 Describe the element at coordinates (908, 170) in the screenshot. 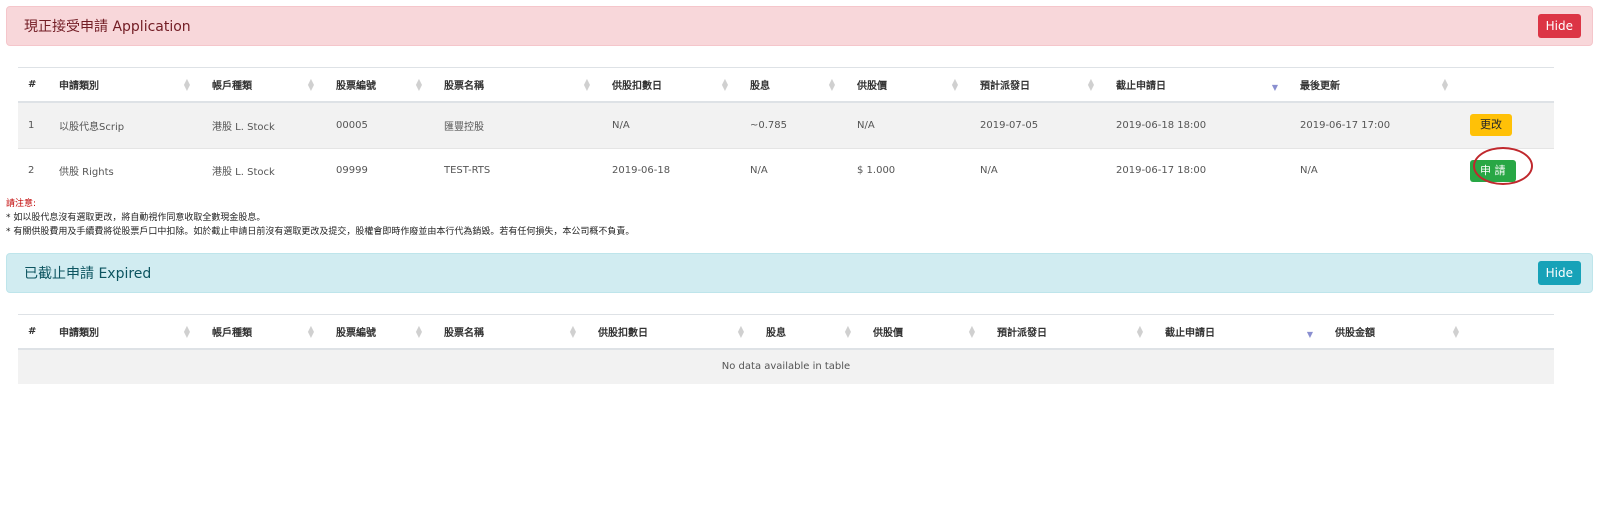

I see `cell-price: $ 1.000` at that location.